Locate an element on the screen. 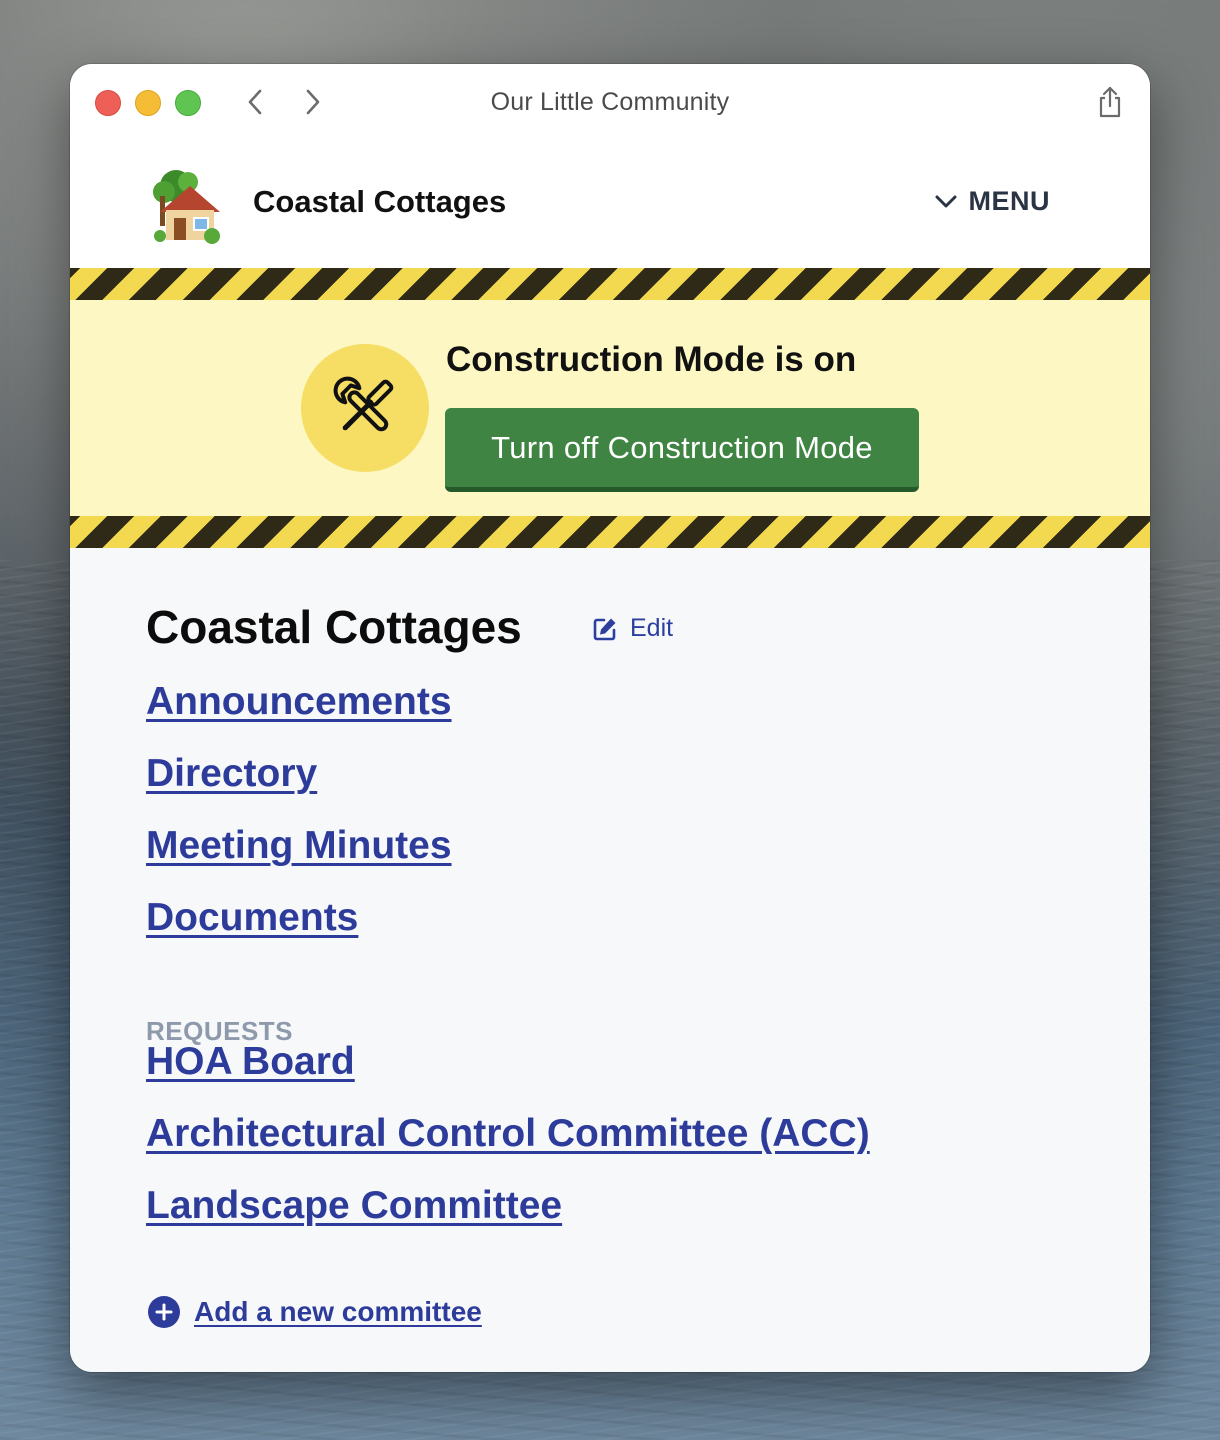 The height and width of the screenshot is (1440, 1220). add-committee-label: Add a new committee is located at coordinates (338, 1311).